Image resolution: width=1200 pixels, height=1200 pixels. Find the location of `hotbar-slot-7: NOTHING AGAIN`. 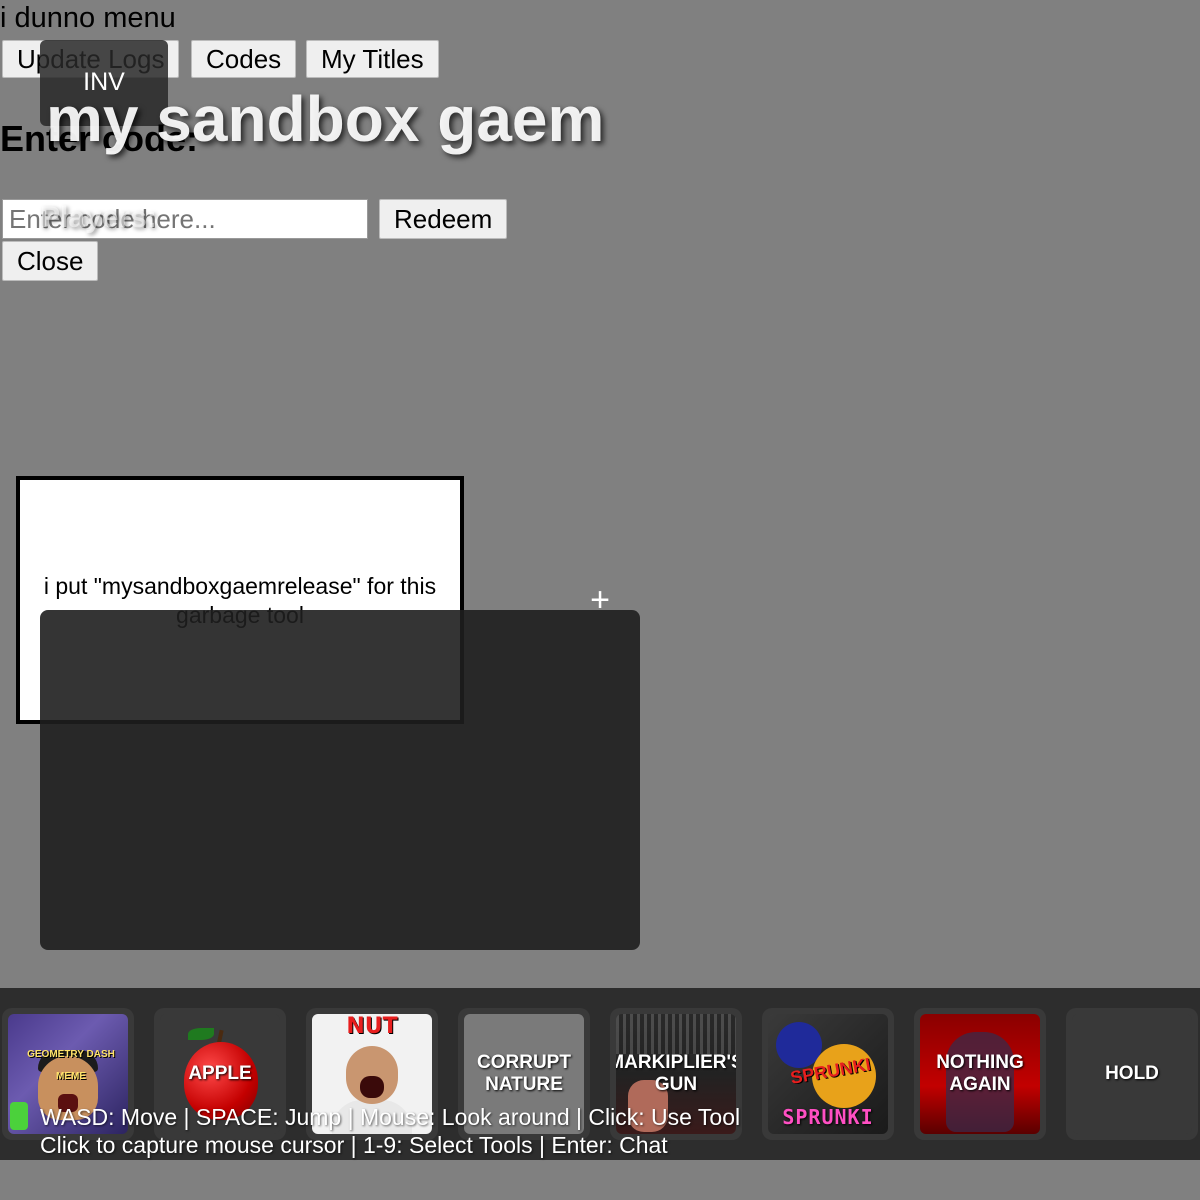

hotbar-slot-7: NOTHING AGAIN is located at coordinates (980, 1074).